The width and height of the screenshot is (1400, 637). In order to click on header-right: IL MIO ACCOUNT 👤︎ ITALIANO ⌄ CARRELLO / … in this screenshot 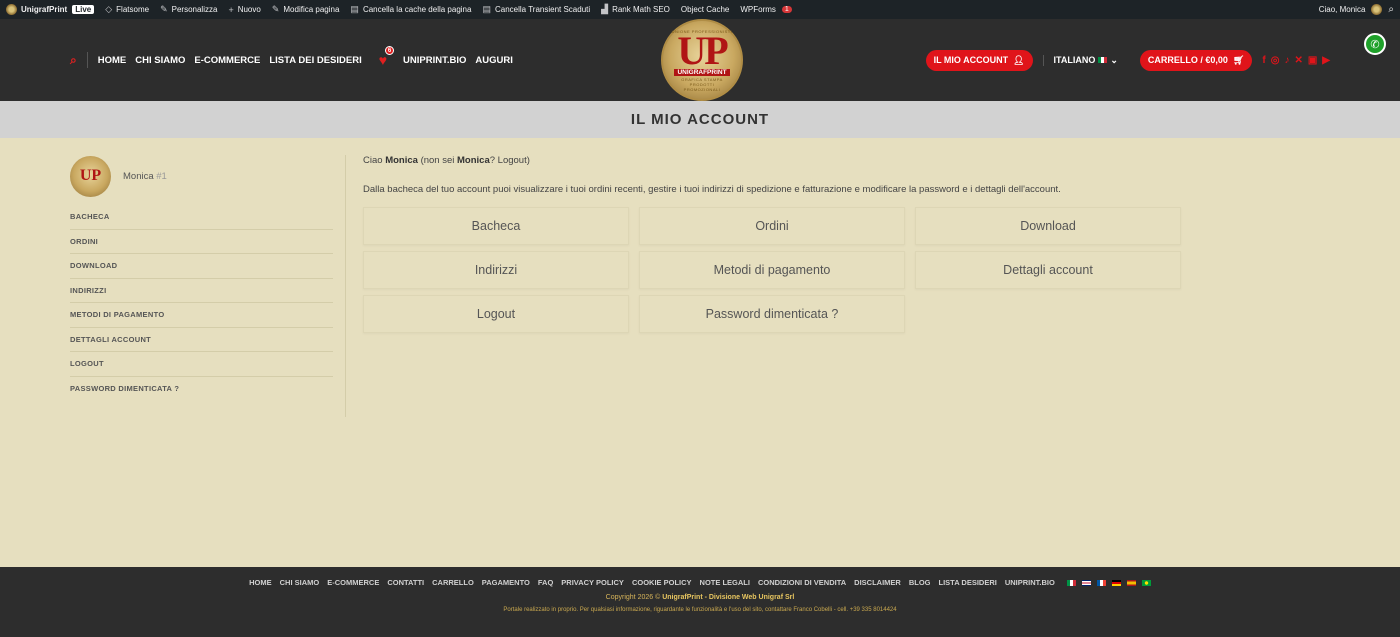, I will do `click(1127, 60)`.